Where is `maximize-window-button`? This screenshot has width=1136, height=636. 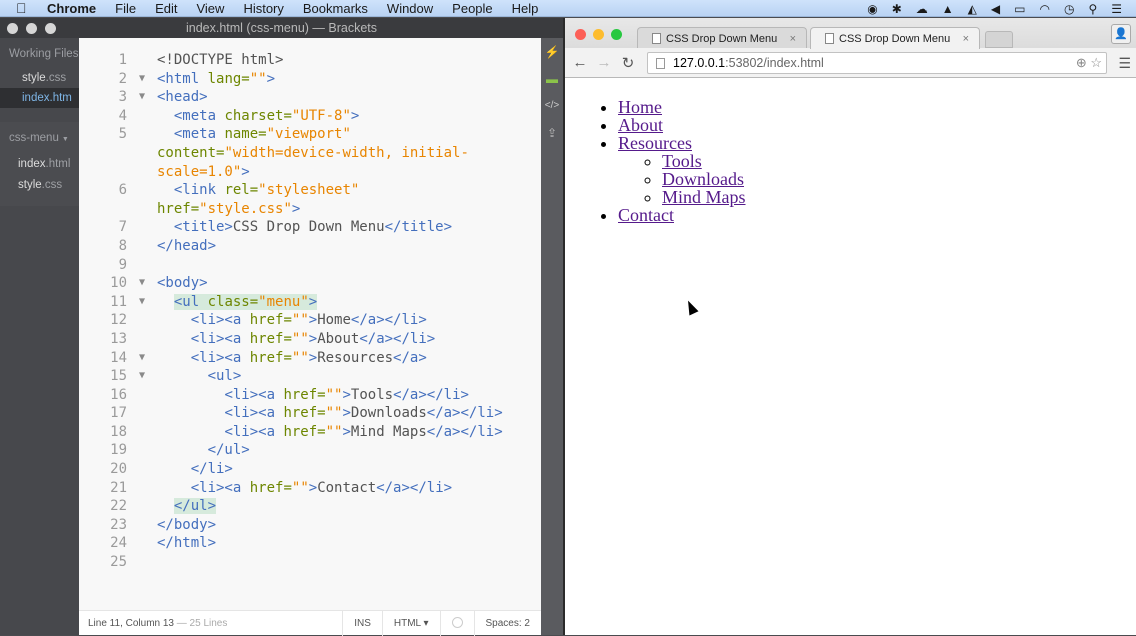 maximize-window-button is located at coordinates (616, 34).